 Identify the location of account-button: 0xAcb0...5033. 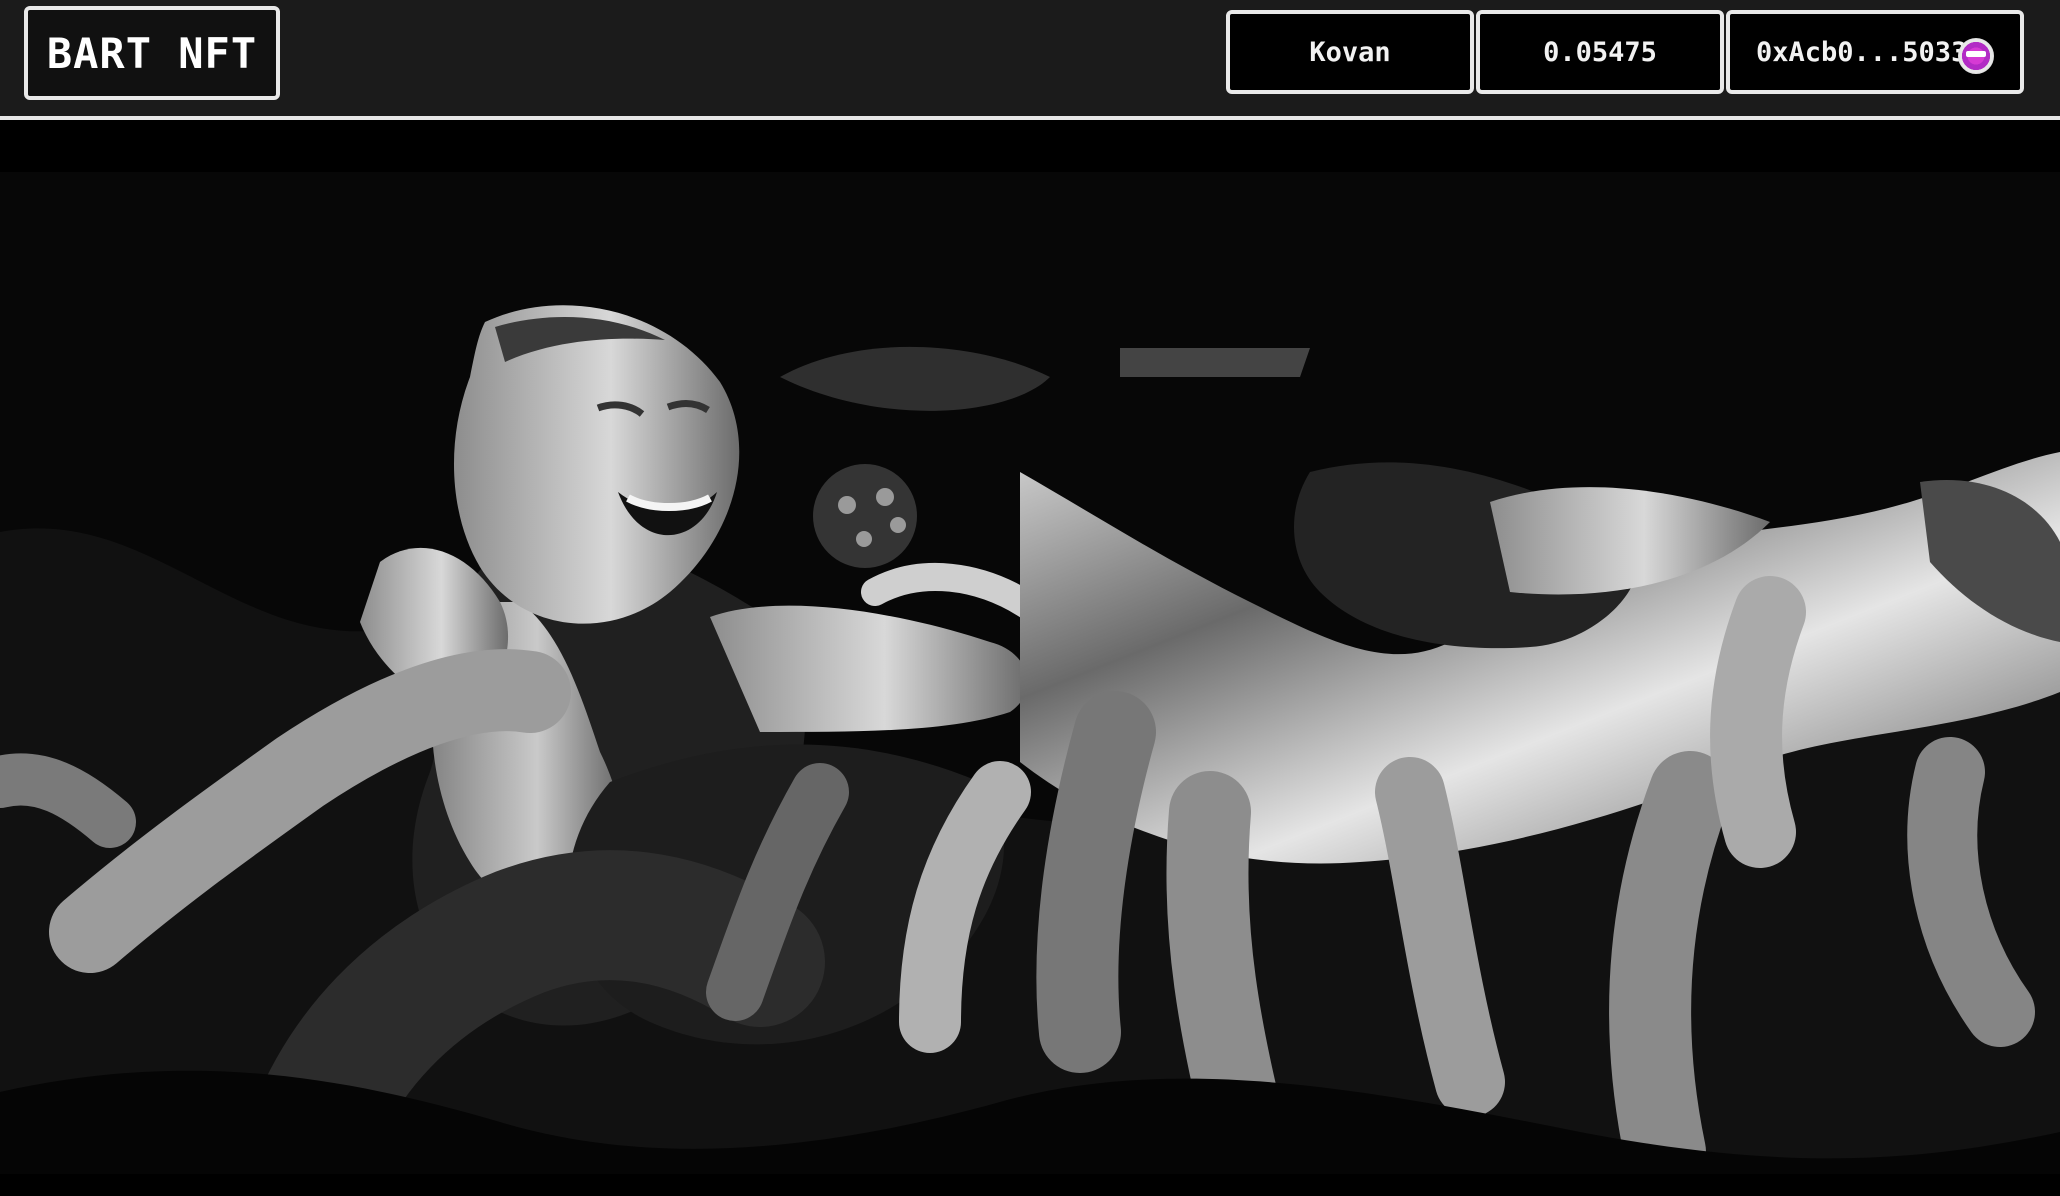
(1875, 52).